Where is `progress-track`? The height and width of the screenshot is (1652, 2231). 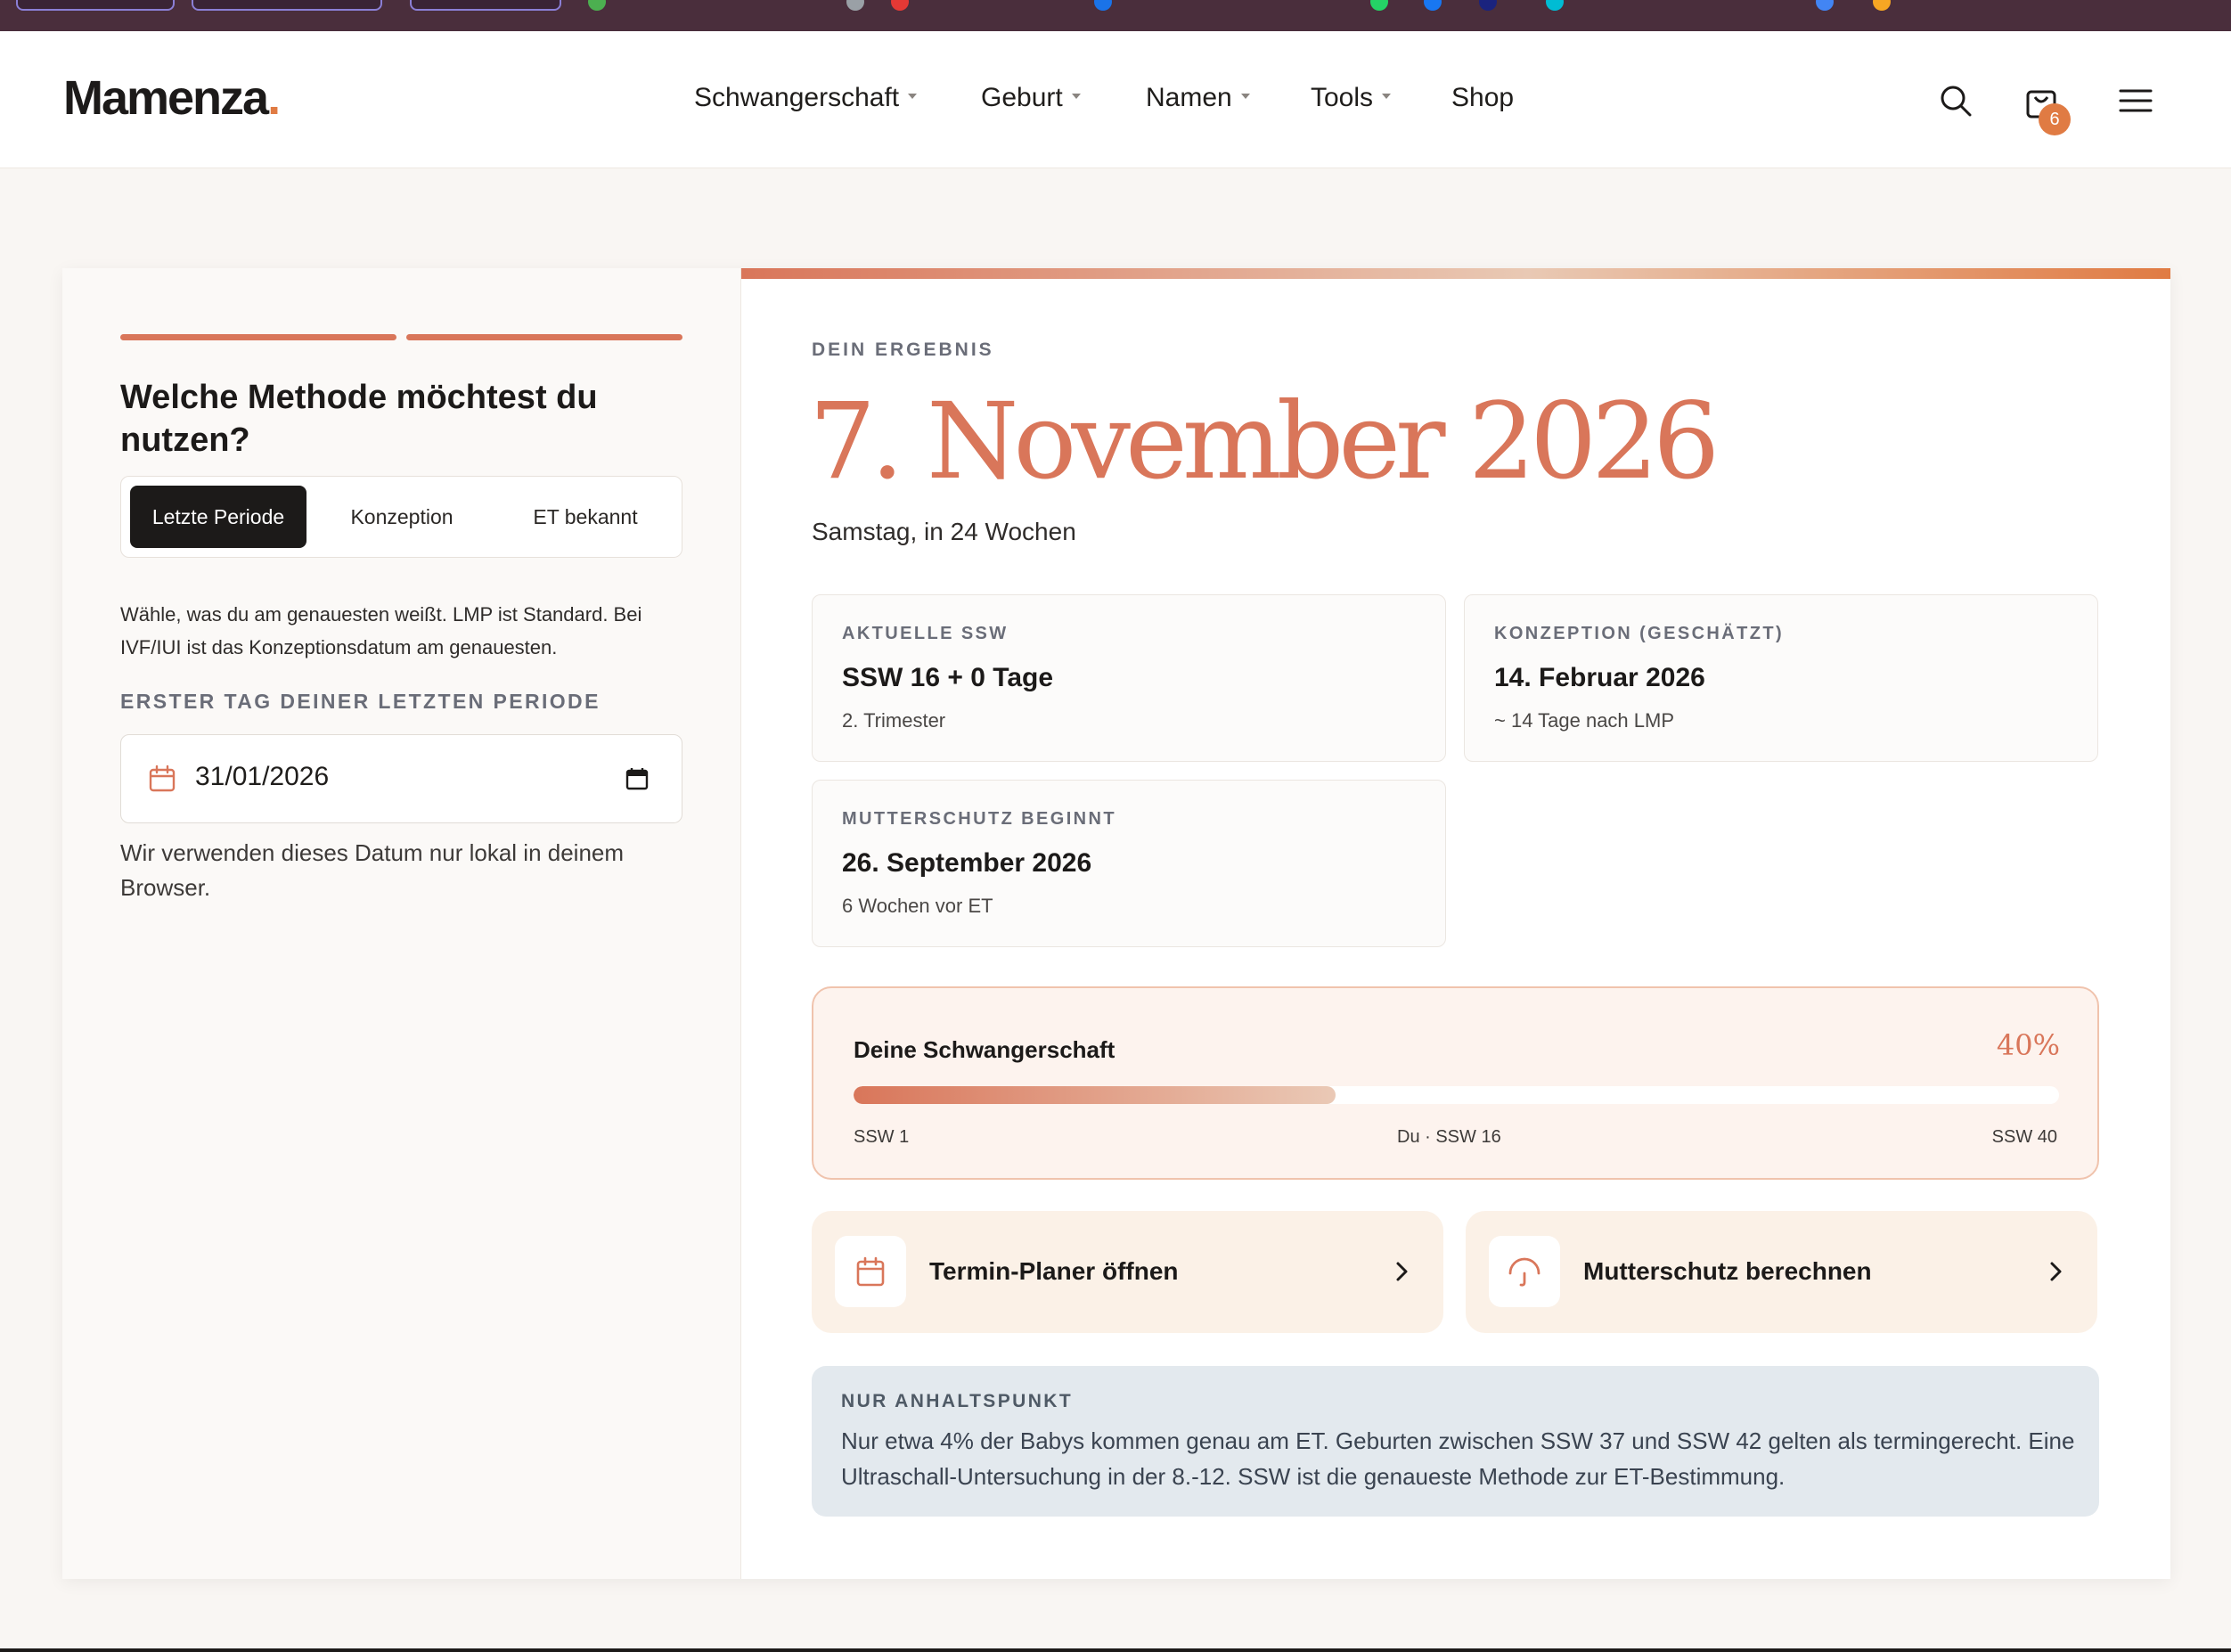
progress-track is located at coordinates (1456, 1095).